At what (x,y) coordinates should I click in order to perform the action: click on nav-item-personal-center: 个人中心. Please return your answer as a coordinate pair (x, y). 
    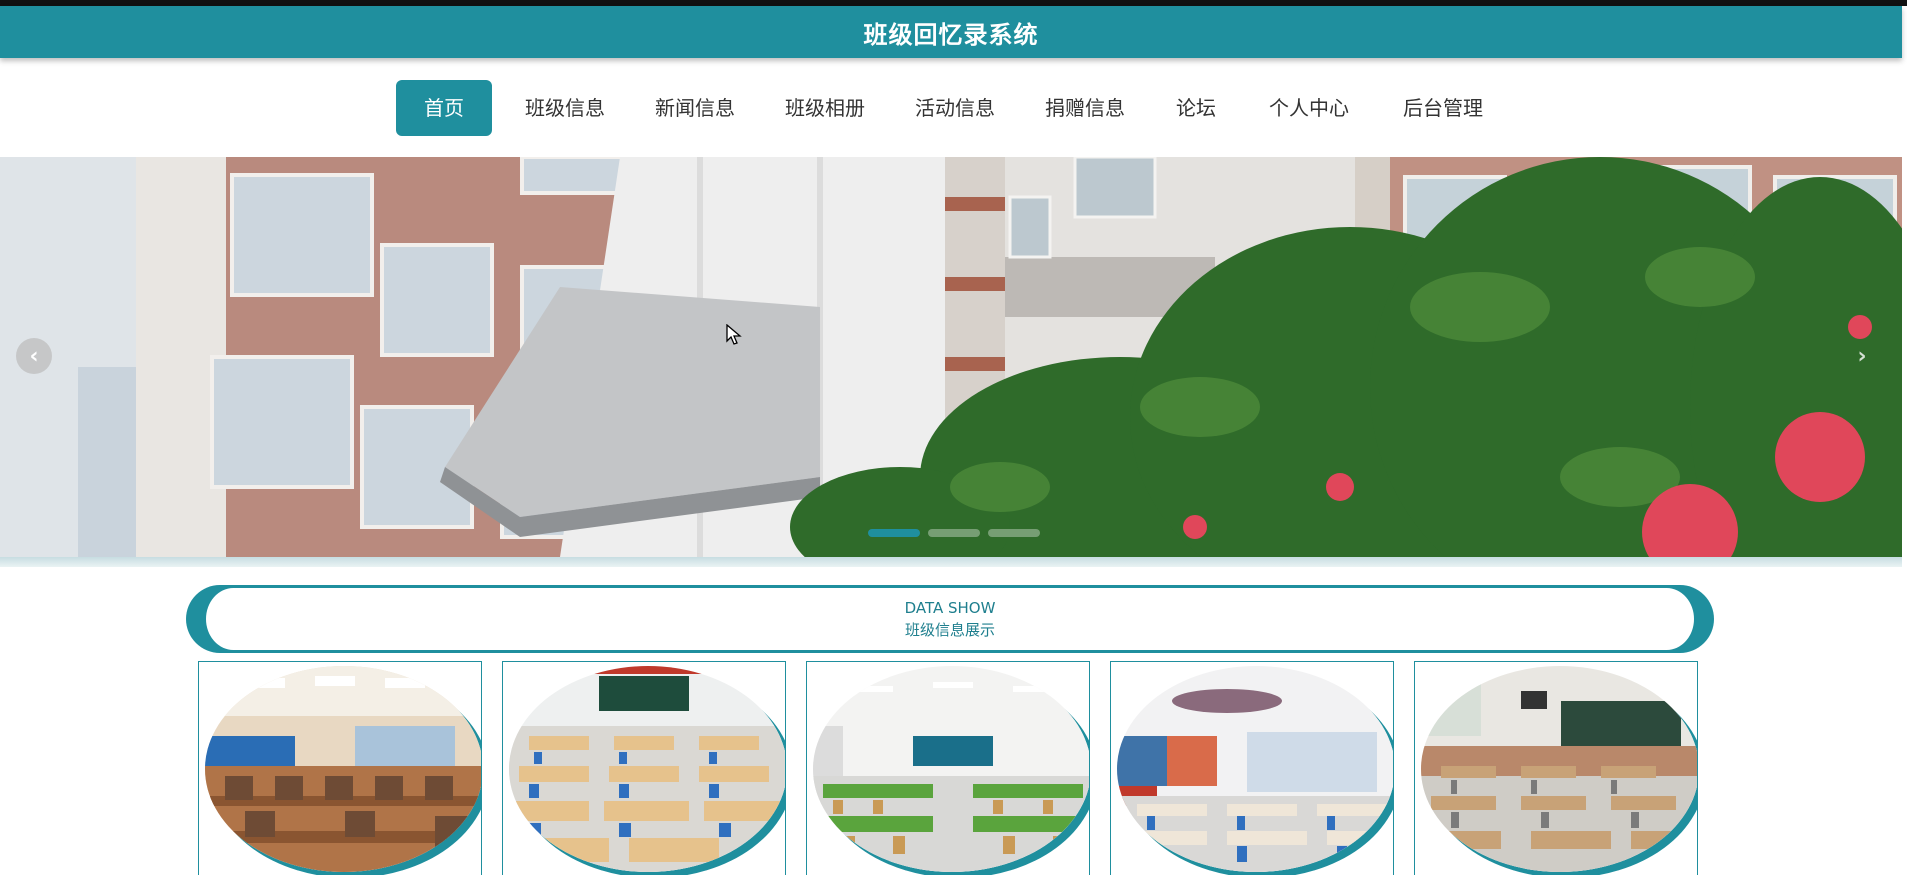
    Looking at the image, I should click on (1309, 108).